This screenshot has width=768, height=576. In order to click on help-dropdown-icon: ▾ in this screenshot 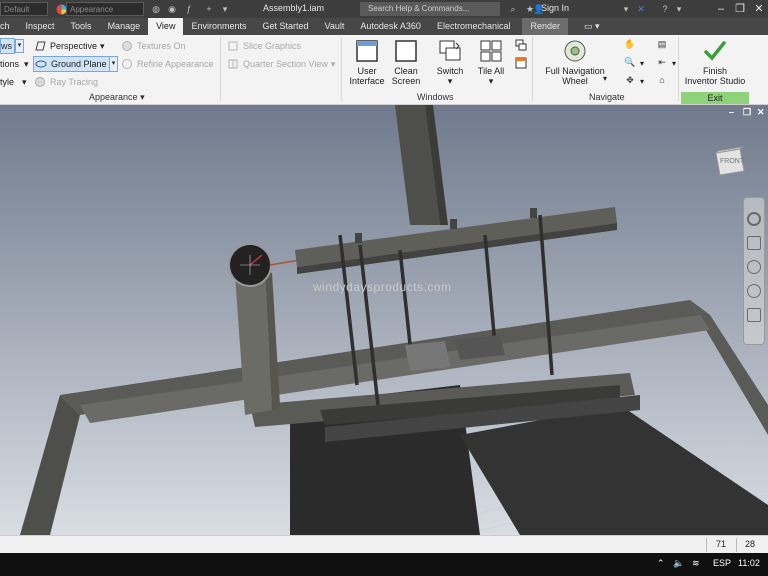, I will do `click(679, 9)`.